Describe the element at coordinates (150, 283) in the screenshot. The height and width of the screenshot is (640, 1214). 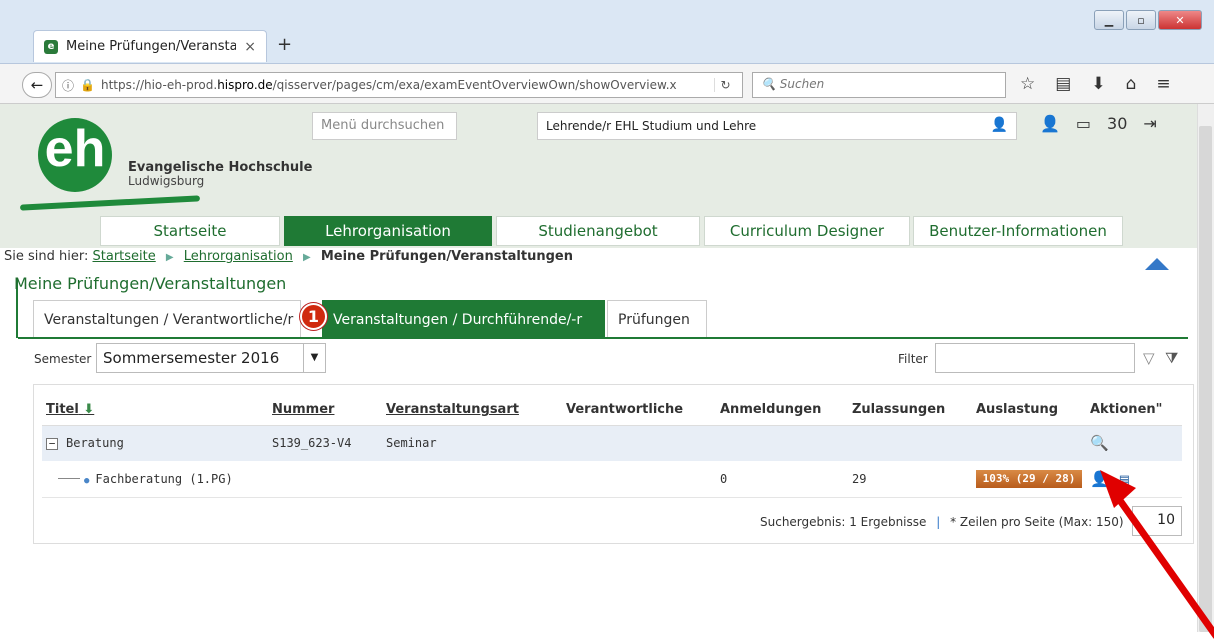
I see `page-title: Meine Prüfungen/Veranstaltungen` at that location.